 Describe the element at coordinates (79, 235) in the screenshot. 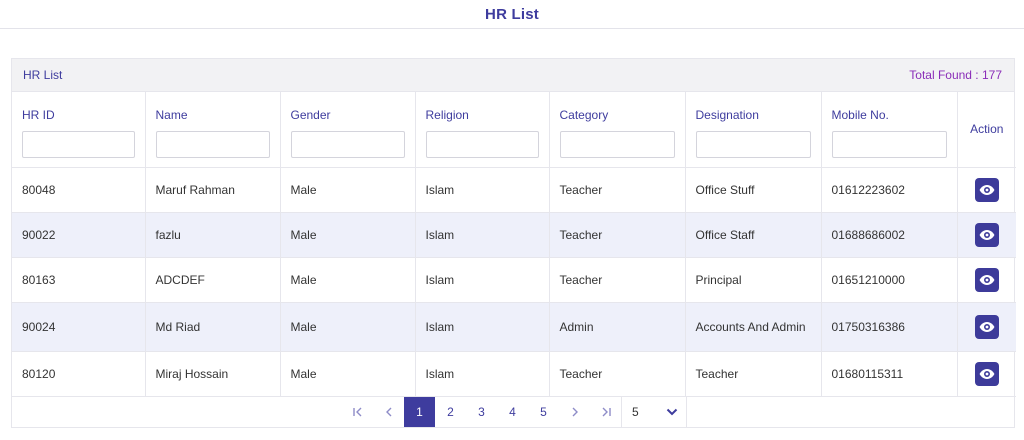

I see `cell-hr-id: 90022` at that location.